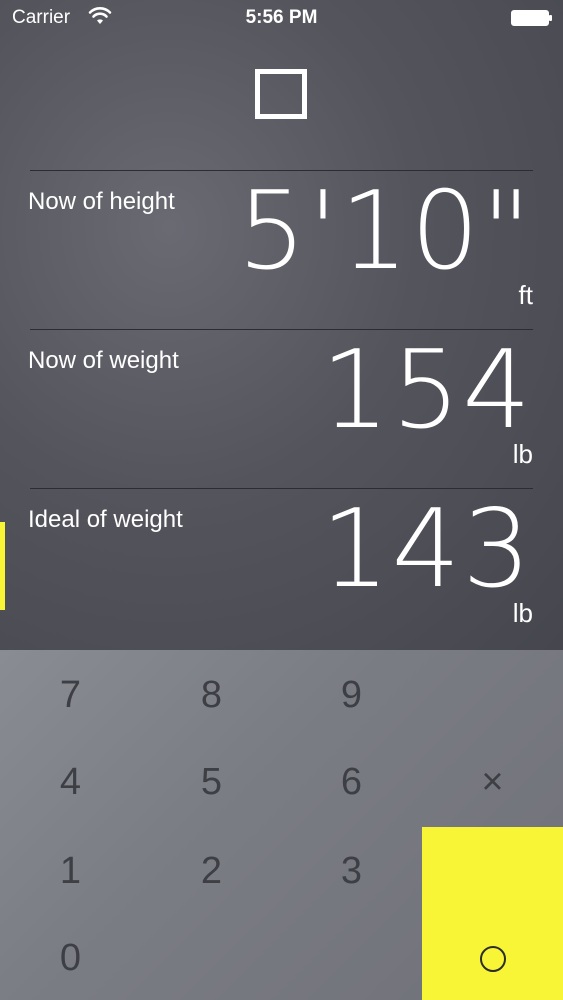  I want to click on active-field-indicator, so click(2, 566).